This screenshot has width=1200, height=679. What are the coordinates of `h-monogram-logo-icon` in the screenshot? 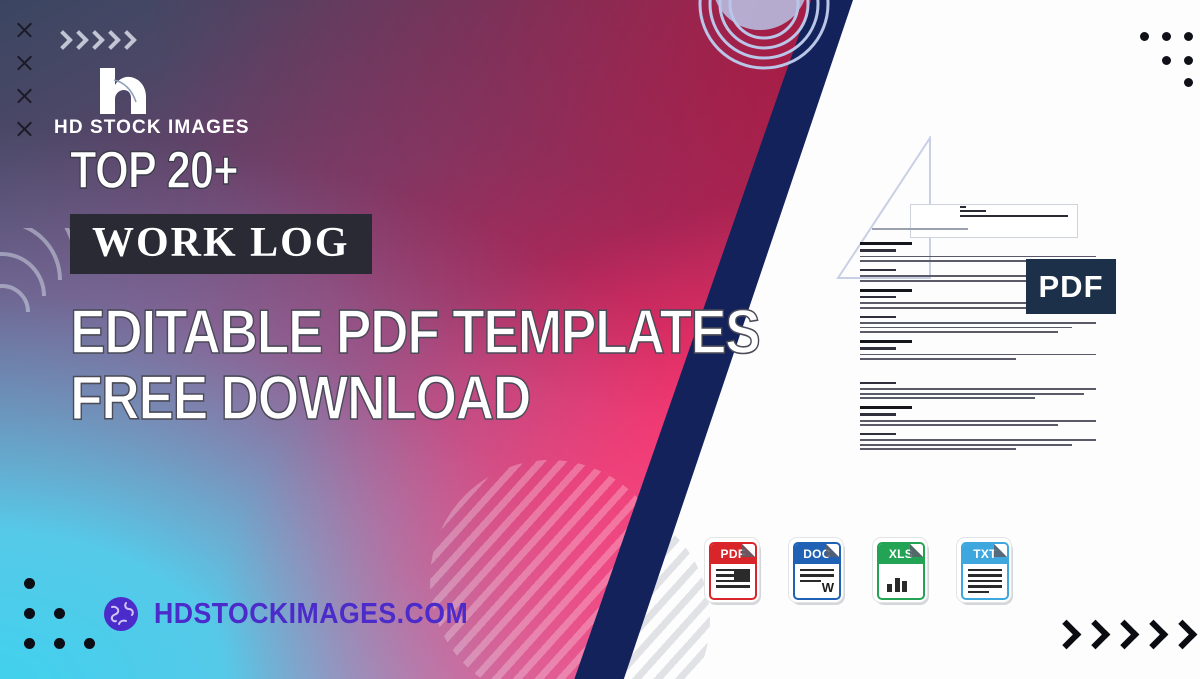 It's located at (125, 91).